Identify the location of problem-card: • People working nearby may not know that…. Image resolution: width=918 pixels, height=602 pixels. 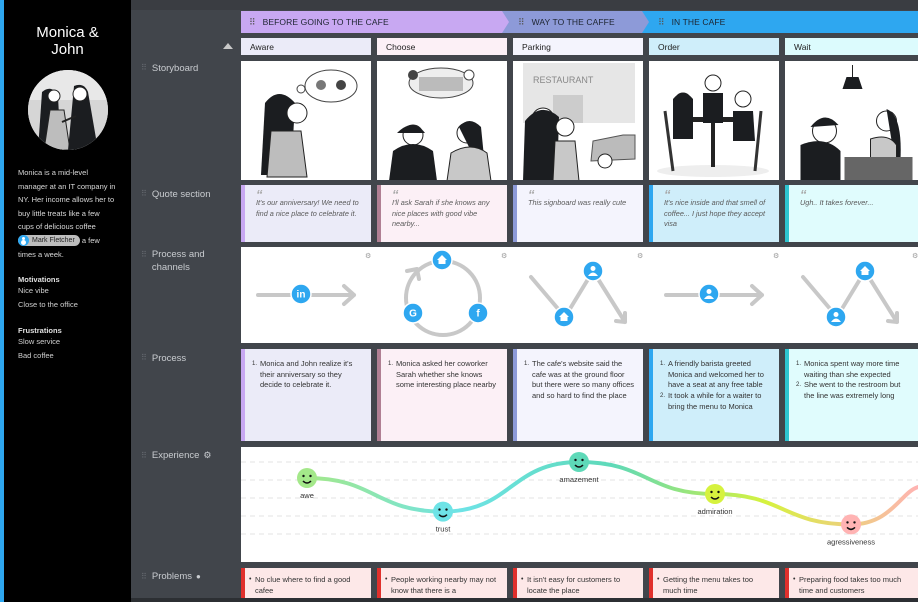
(442, 585).